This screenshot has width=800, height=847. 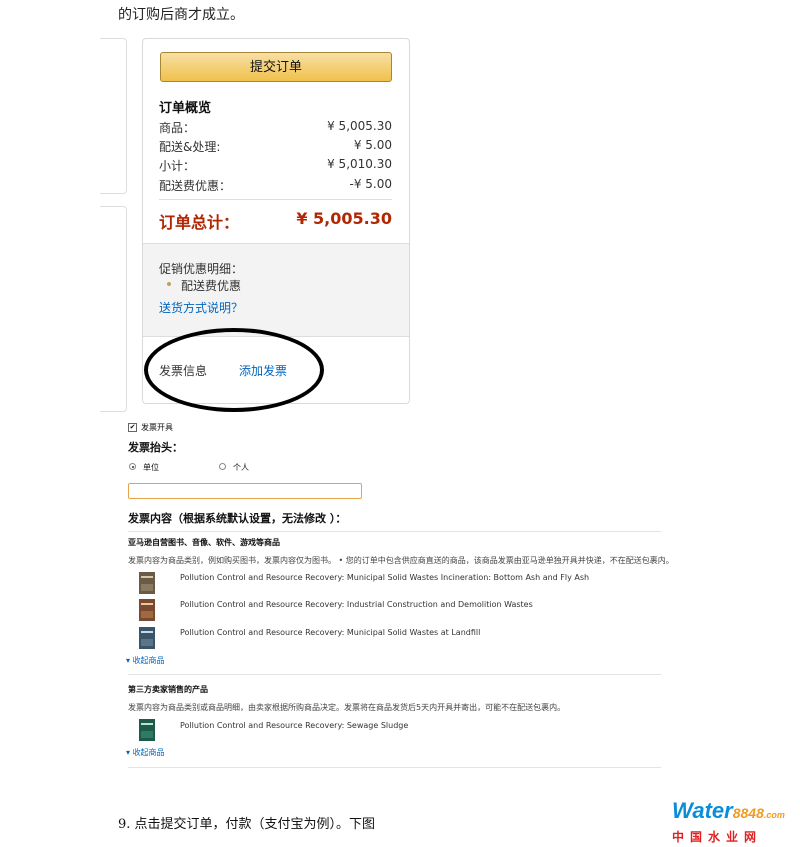 I want to click on summary-row-shipping: 配送&处理: ¥ 5.00, so click(x=275, y=146).